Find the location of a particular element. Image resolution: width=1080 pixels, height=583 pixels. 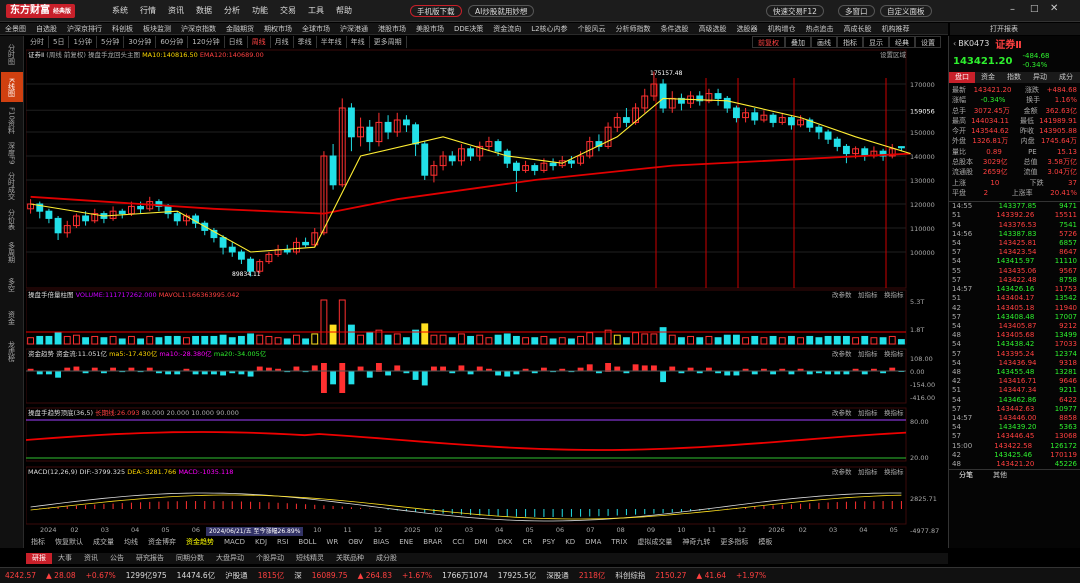

tool-item-6: 设置 is located at coordinates (928, 42).